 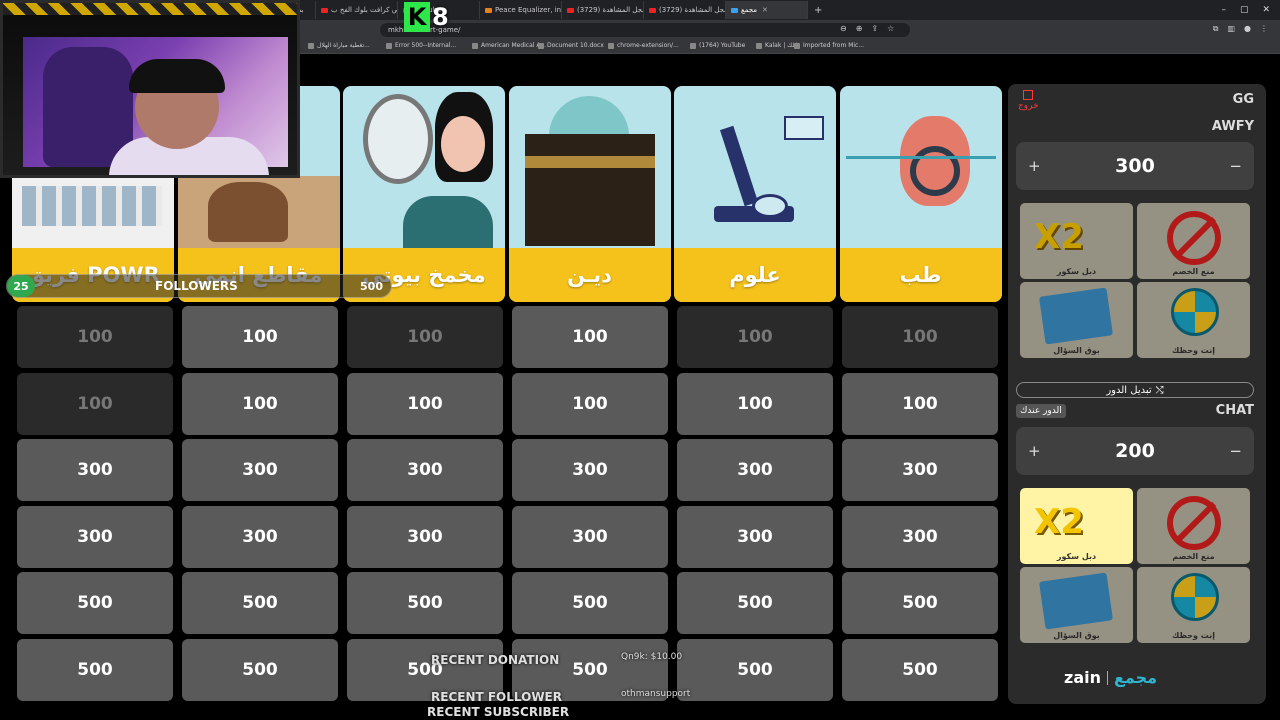 I want to click on browser-tab: مجمع ✕, so click(x=767, y=10).